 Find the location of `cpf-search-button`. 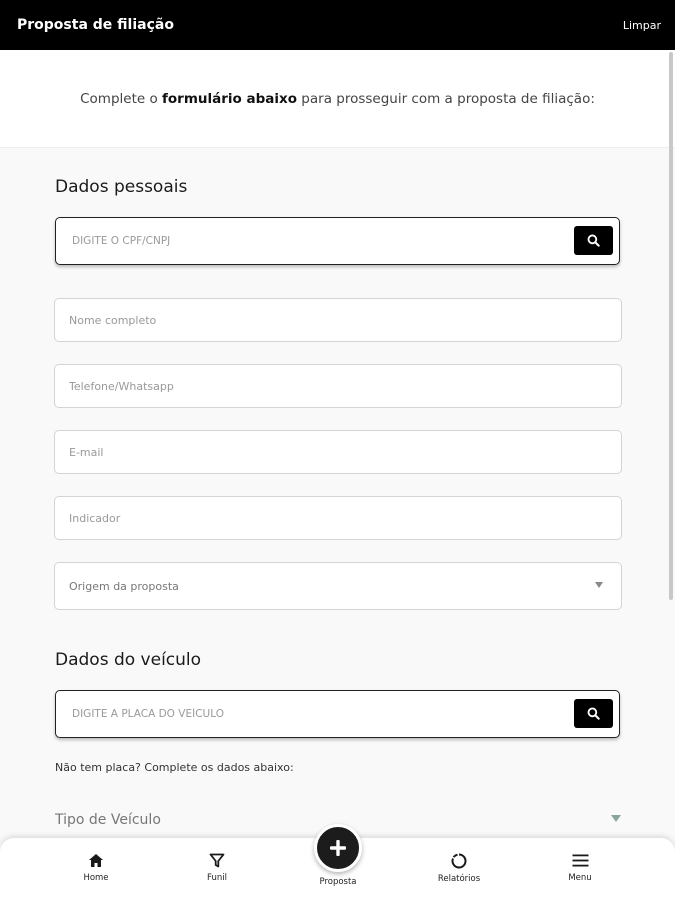

cpf-search-button is located at coordinates (593, 240).